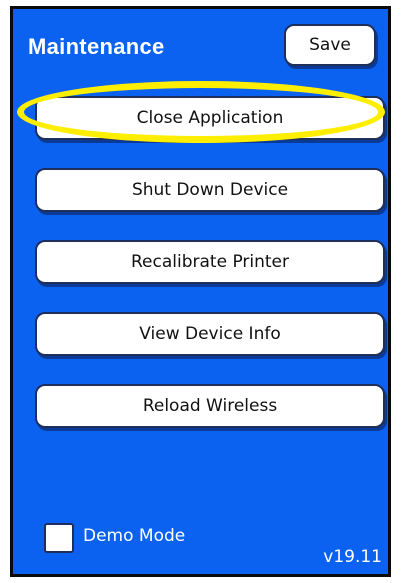 The image size is (405, 583). What do you see at coordinates (210, 190) in the screenshot?
I see `shut-down-device-button: Shut Down Device` at bounding box center [210, 190].